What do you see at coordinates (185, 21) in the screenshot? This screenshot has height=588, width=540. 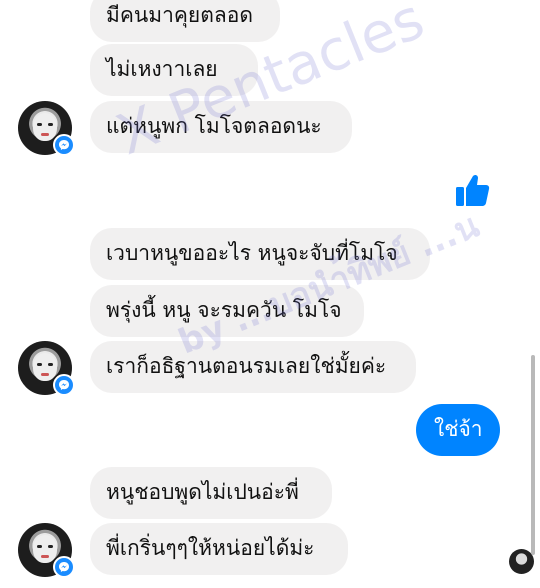 I see `message-bubble-incoming: มีคนมาคุยตลอด` at bounding box center [185, 21].